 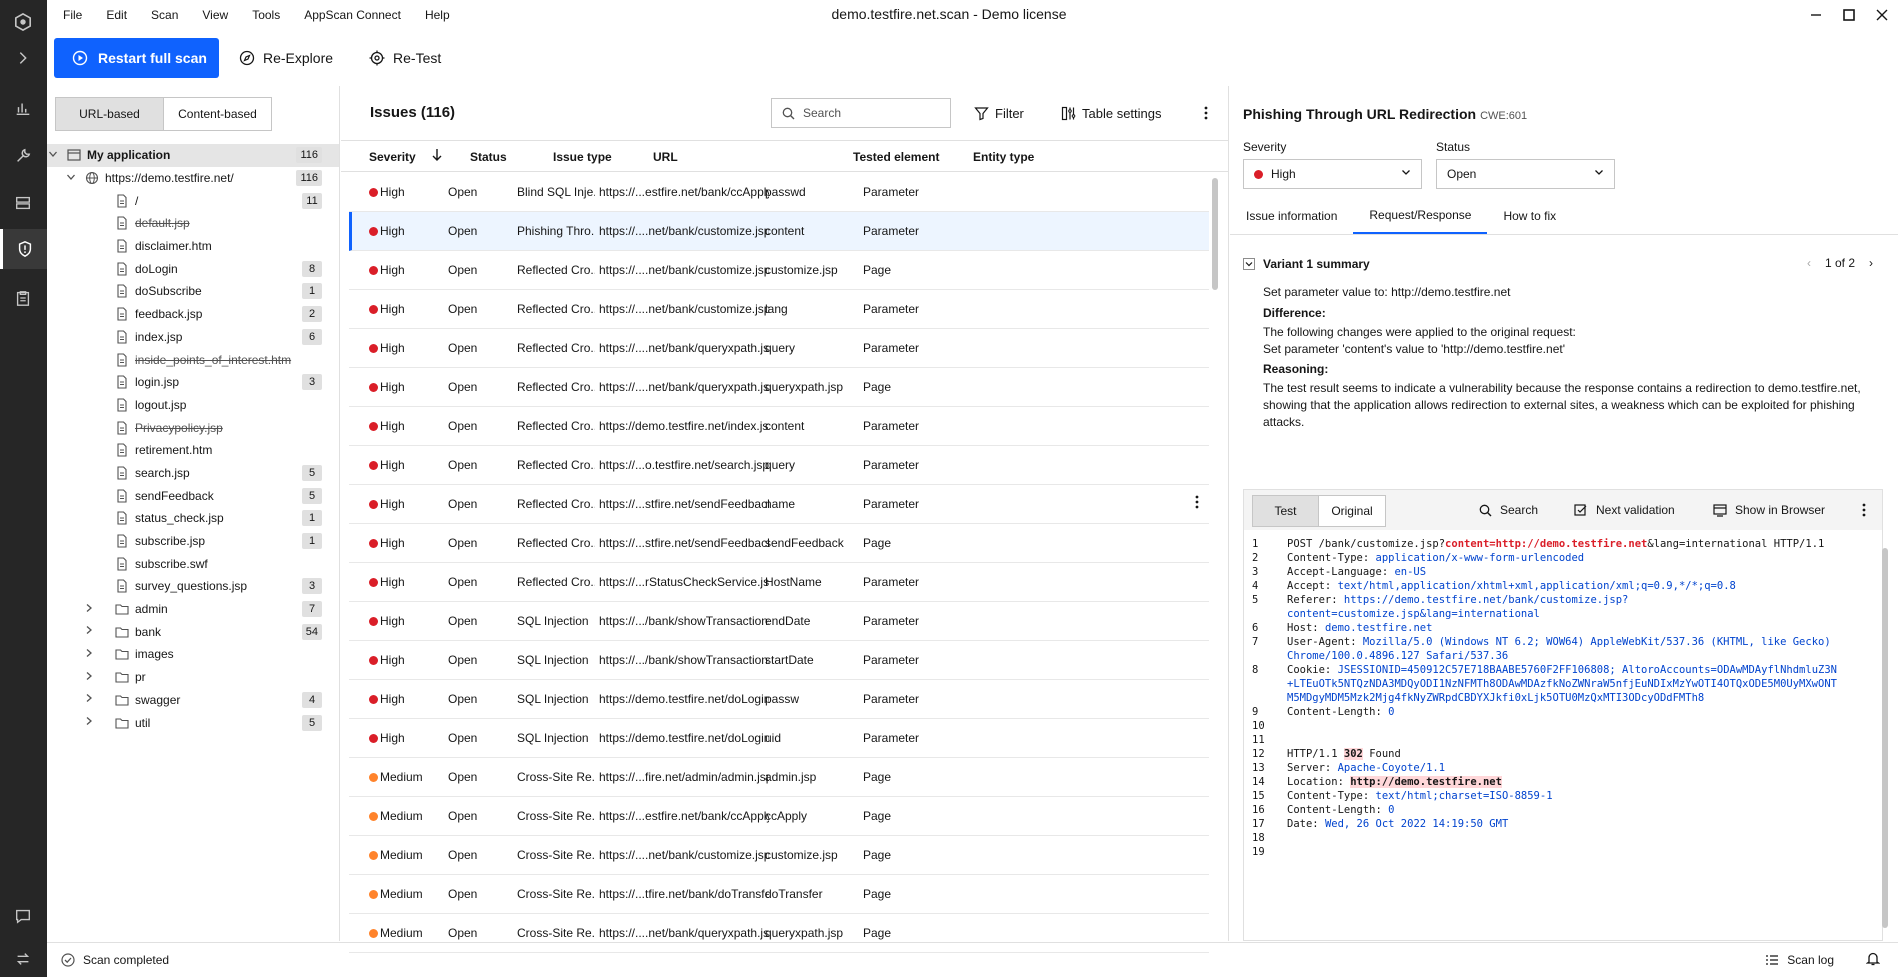 I want to click on col-status: Status, so click(x=488, y=157).